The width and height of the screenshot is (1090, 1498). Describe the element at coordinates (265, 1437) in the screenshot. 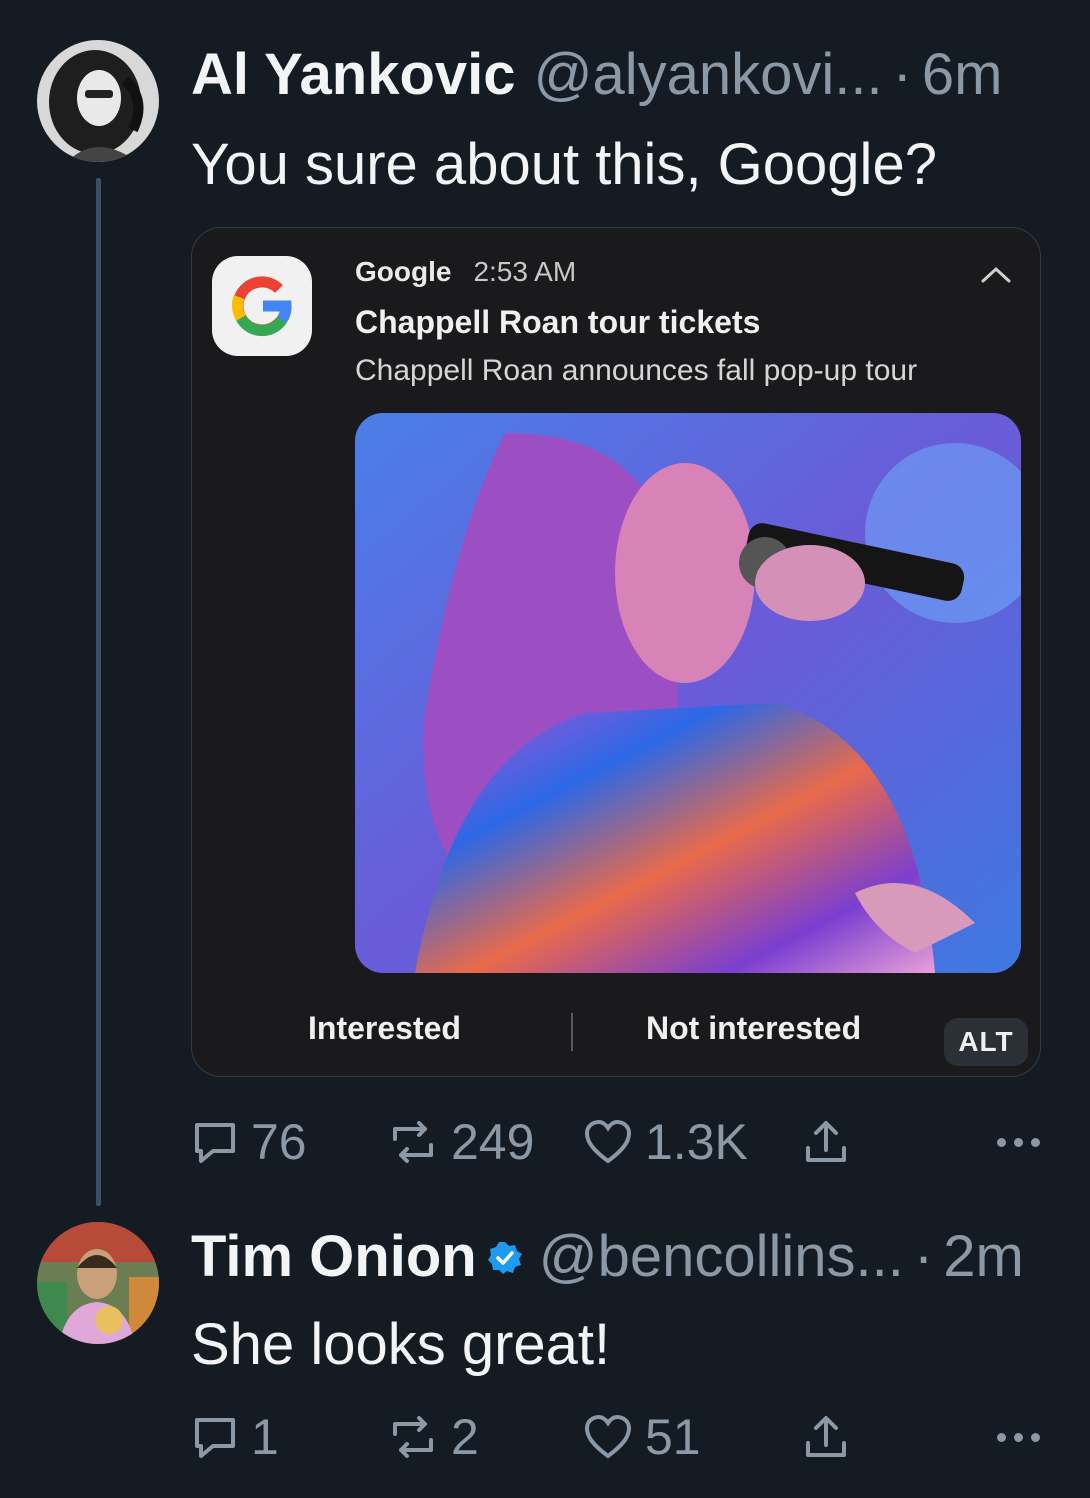

I see `reply-count: 1` at that location.